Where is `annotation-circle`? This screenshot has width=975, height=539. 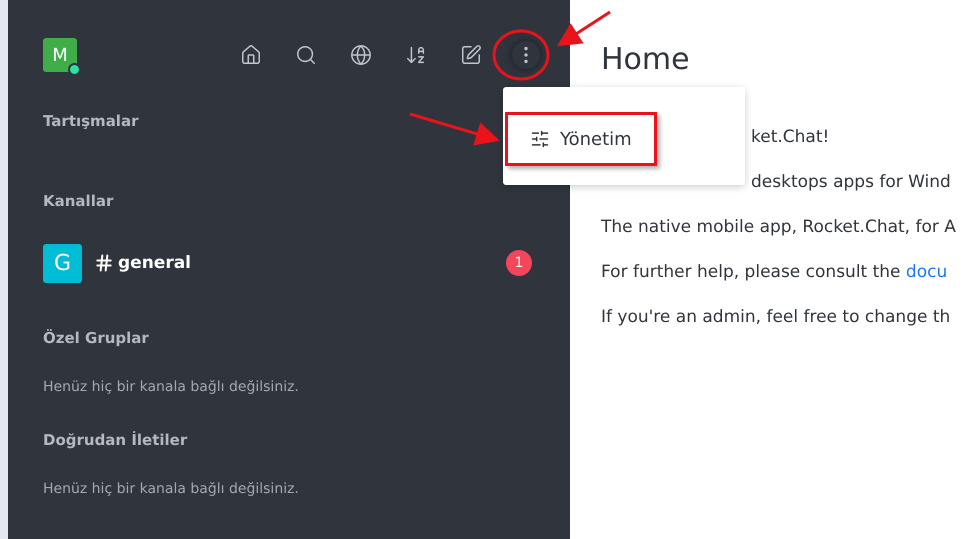 annotation-circle is located at coordinates (521, 55).